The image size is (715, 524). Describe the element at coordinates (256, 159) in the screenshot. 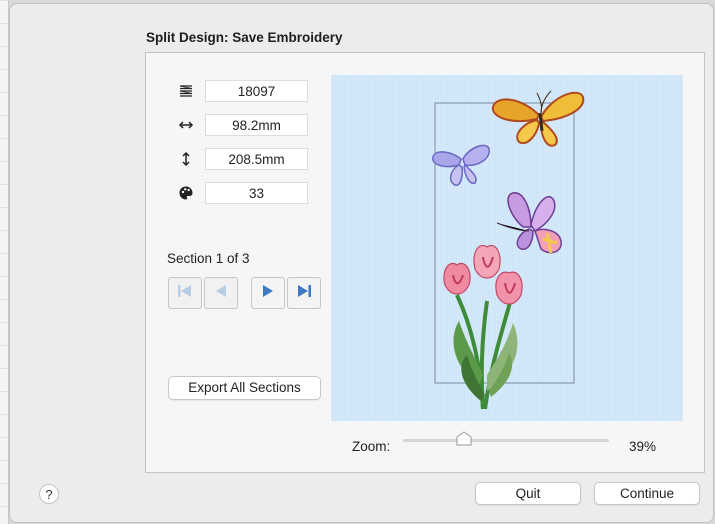

I see `height-value: 208.5mm` at that location.